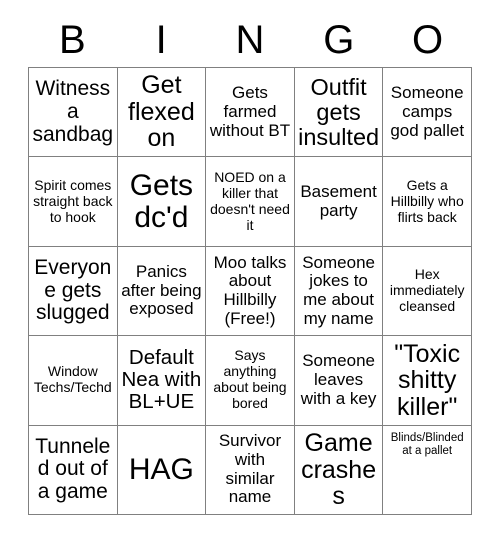  I want to click on bingo-cell-label: NOED on a killer that doesn't need it, so click(250, 200).